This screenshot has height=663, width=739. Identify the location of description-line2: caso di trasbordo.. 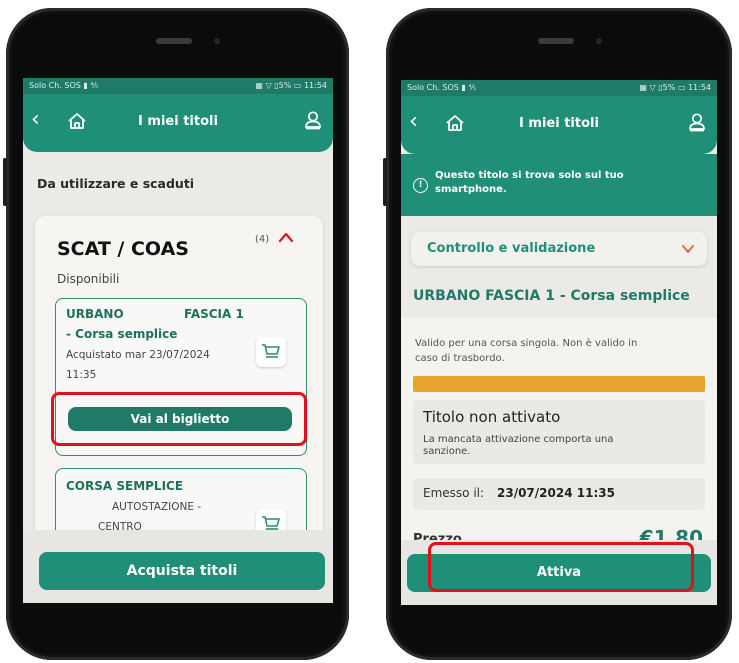
(460, 358).